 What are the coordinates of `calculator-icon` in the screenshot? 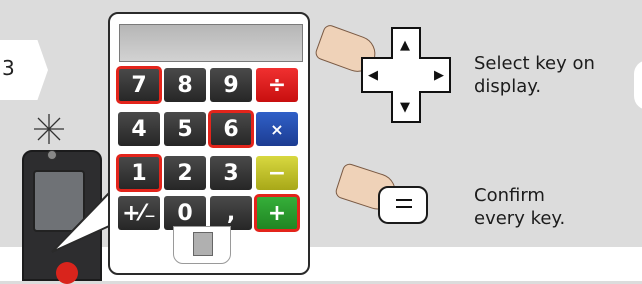 It's located at (203, 244).